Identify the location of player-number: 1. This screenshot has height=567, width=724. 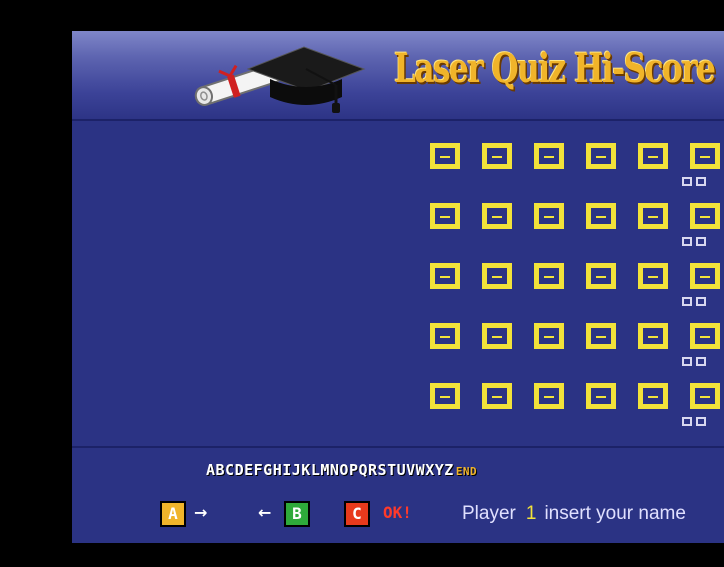
(531, 513).